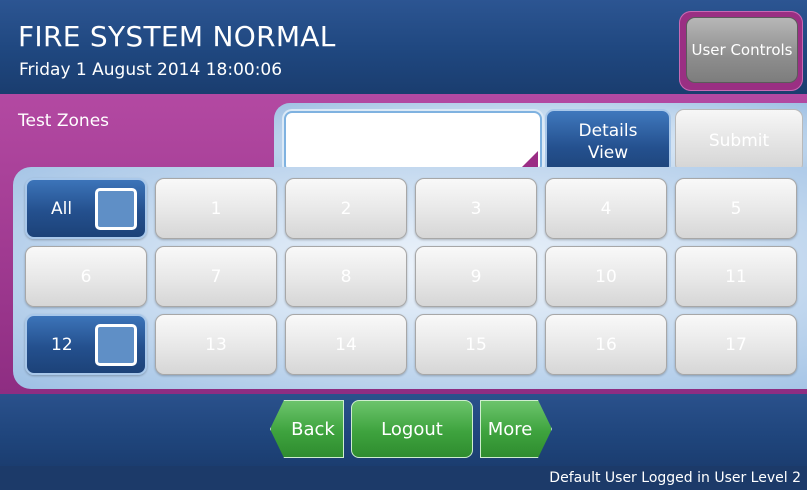 This screenshot has width=807, height=490. I want to click on submit-button: Submit, so click(739, 141).